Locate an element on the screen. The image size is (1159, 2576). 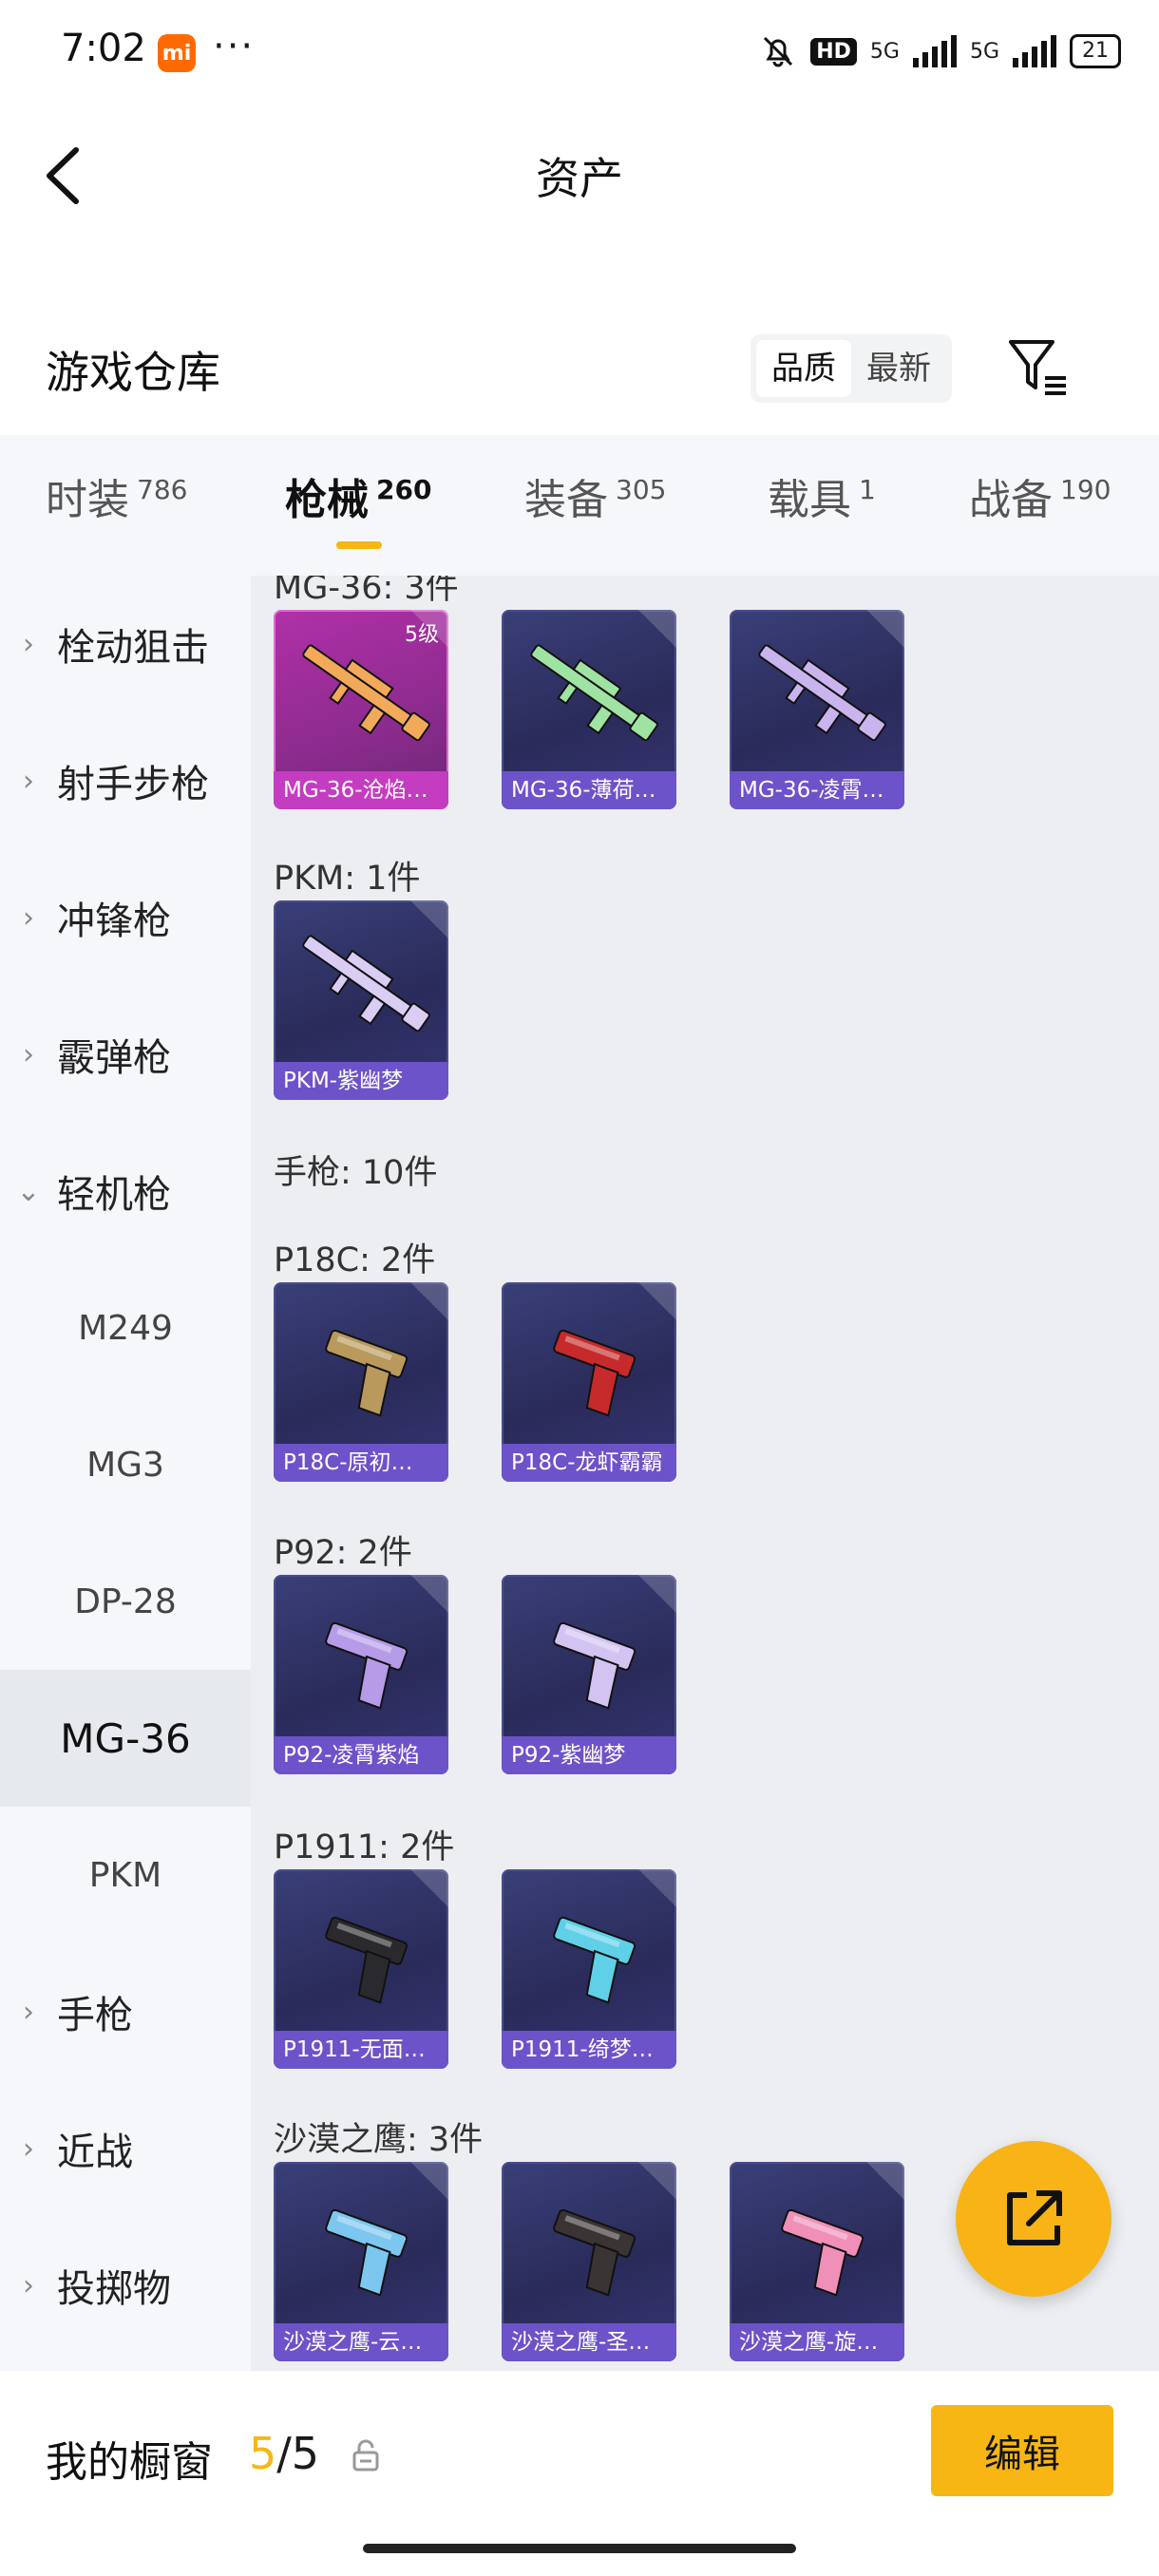
sidebar-item-label: 近战 is located at coordinates (95, 2152).